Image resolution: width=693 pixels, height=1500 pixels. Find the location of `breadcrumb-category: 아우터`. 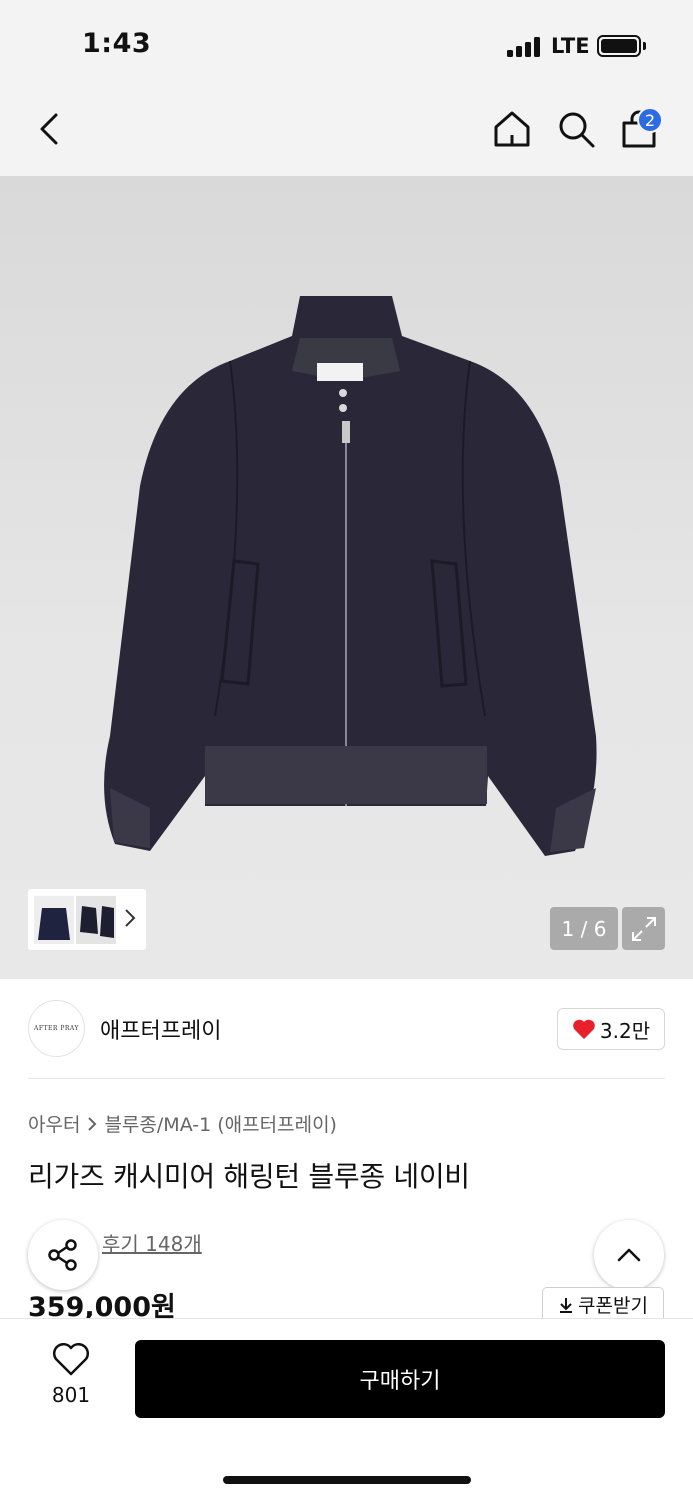

breadcrumb-category: 아우터 is located at coordinates (54, 1123).